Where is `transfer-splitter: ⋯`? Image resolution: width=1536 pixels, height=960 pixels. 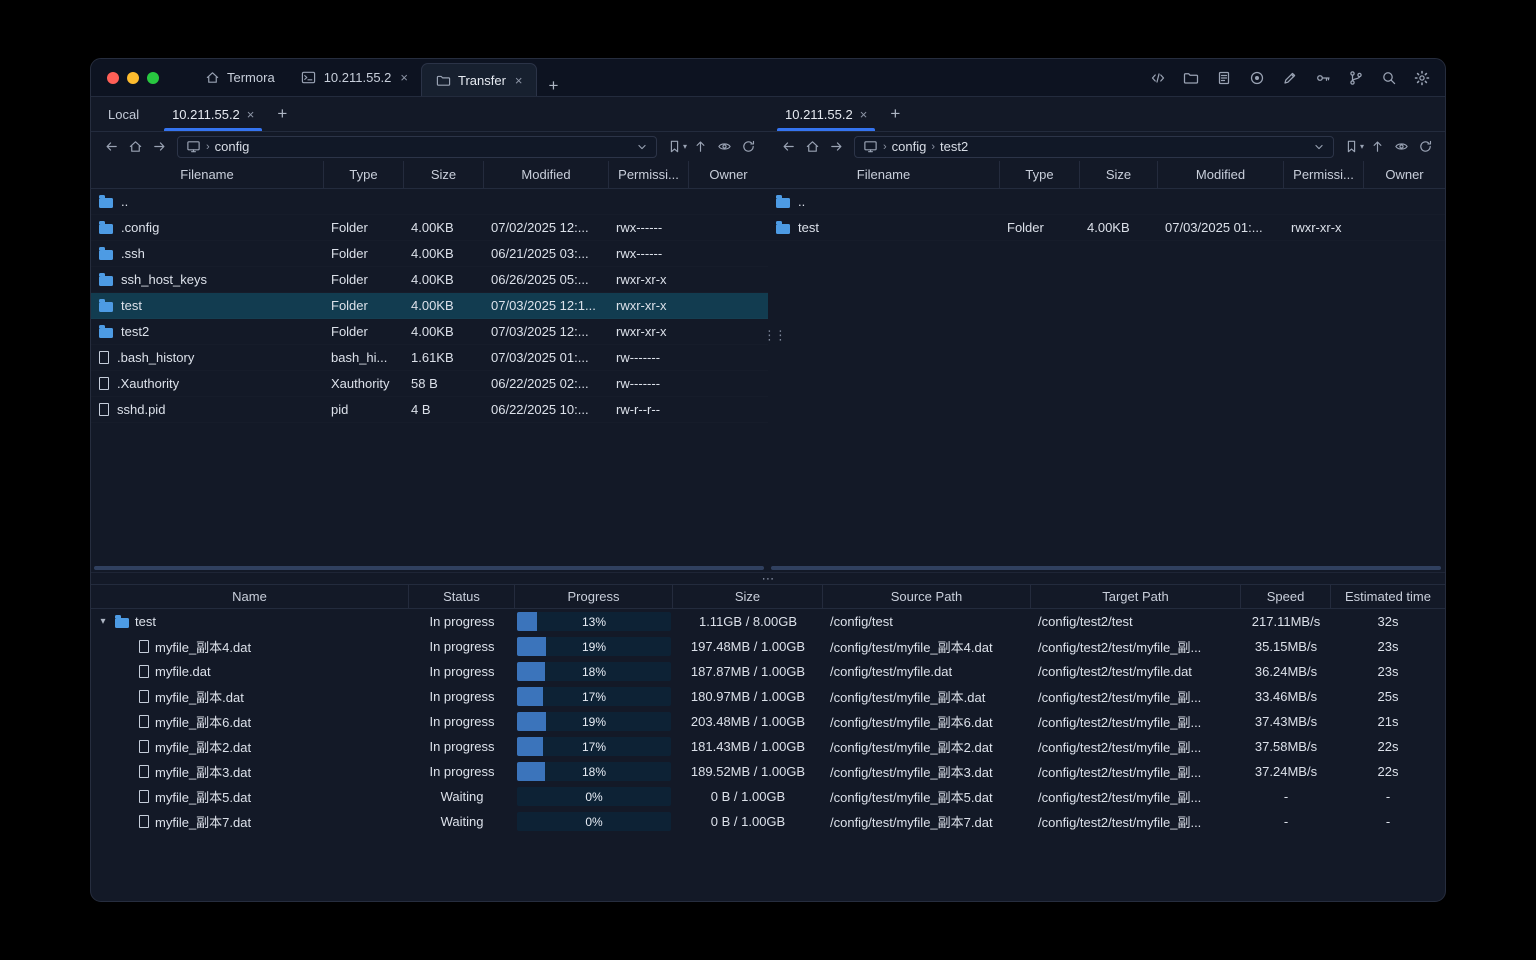
transfer-splitter: ⋯ is located at coordinates (768, 578).